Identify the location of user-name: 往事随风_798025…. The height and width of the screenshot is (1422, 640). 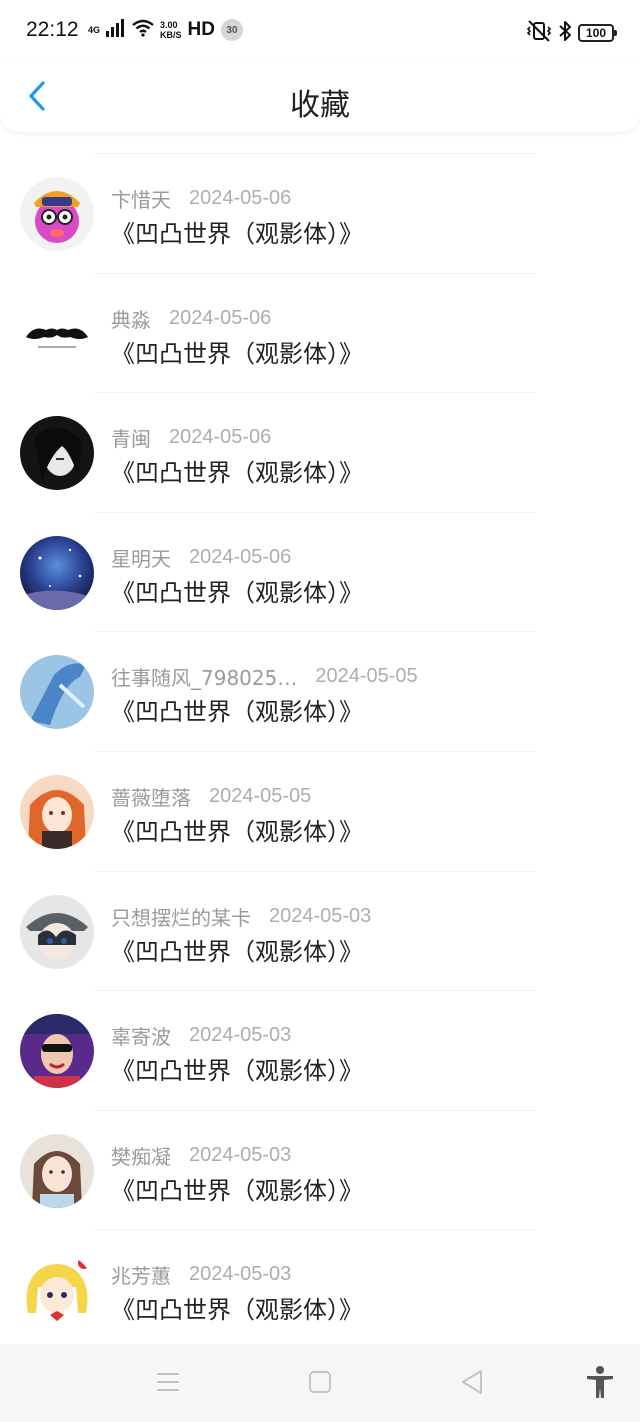
(204, 678).